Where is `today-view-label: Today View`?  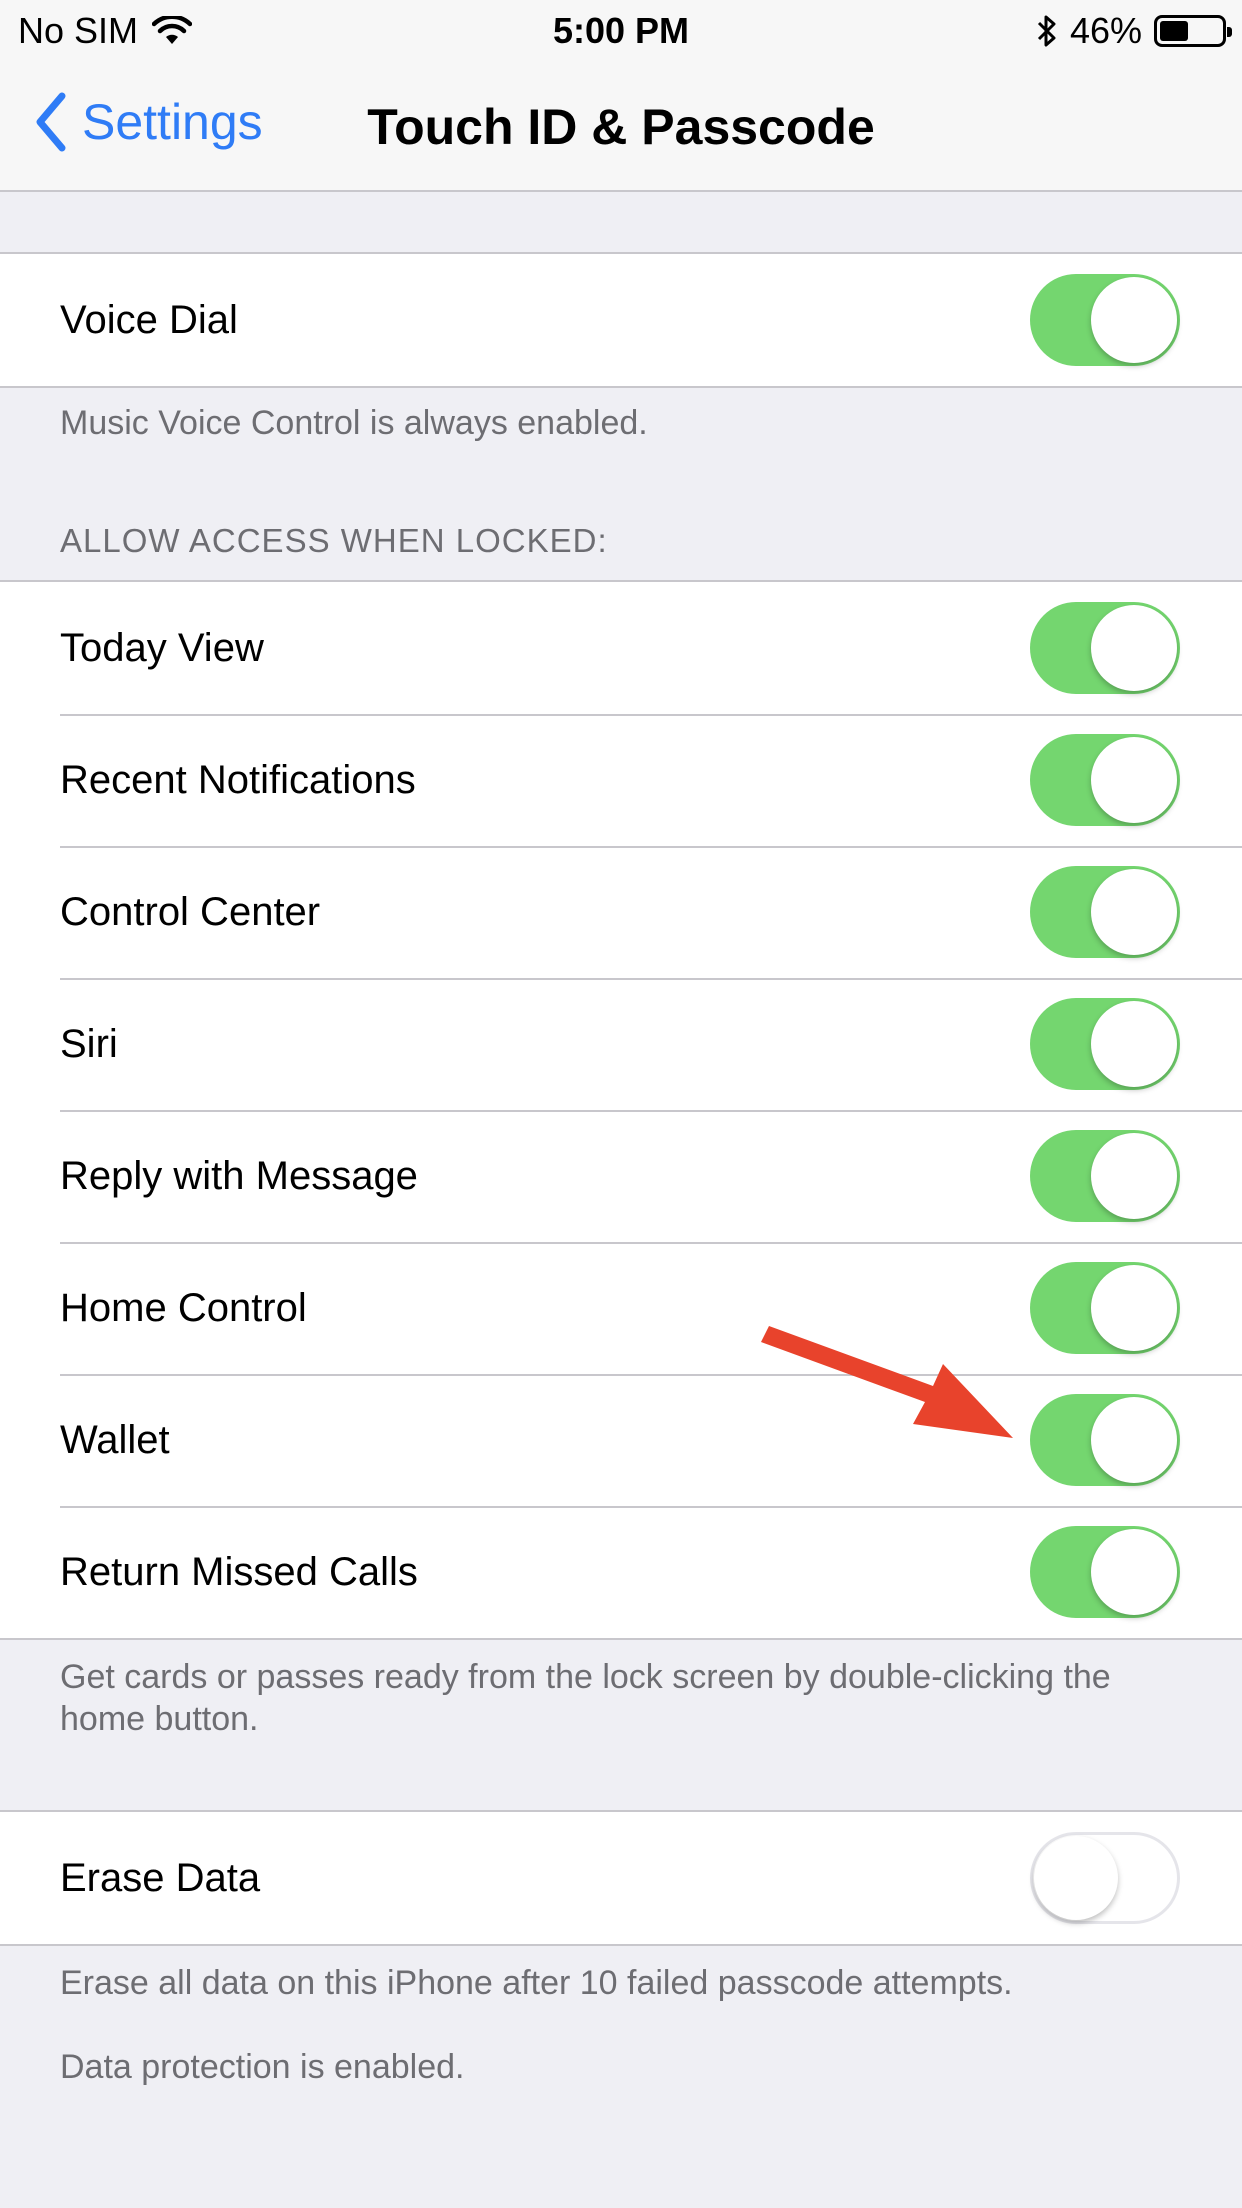 today-view-label: Today View is located at coordinates (162, 647).